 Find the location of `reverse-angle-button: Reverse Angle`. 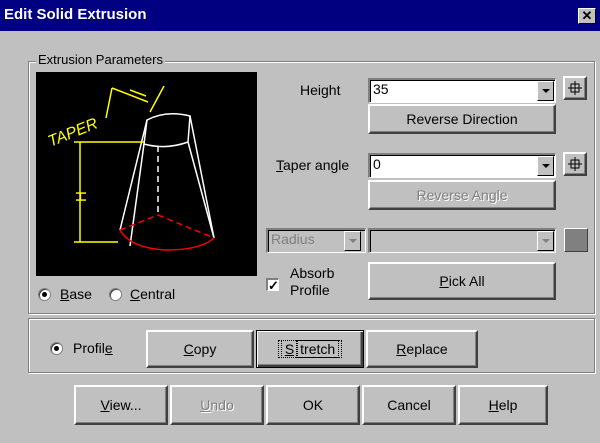

reverse-angle-button: Reverse Angle is located at coordinates (462, 195).